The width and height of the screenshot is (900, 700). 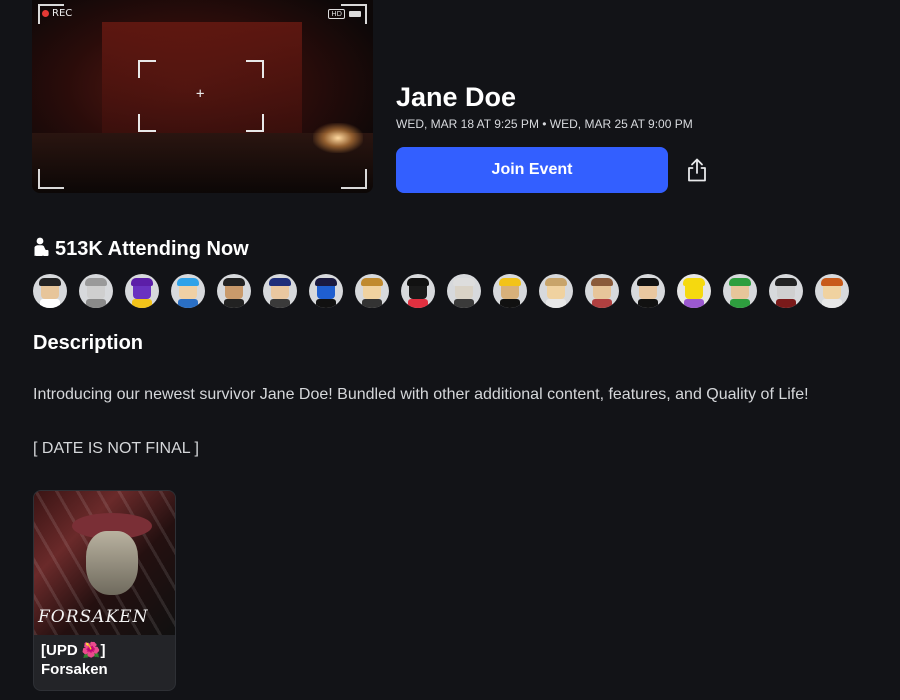 What do you see at coordinates (202, 82) in the screenshot?
I see `thumbnail-wall` at bounding box center [202, 82].